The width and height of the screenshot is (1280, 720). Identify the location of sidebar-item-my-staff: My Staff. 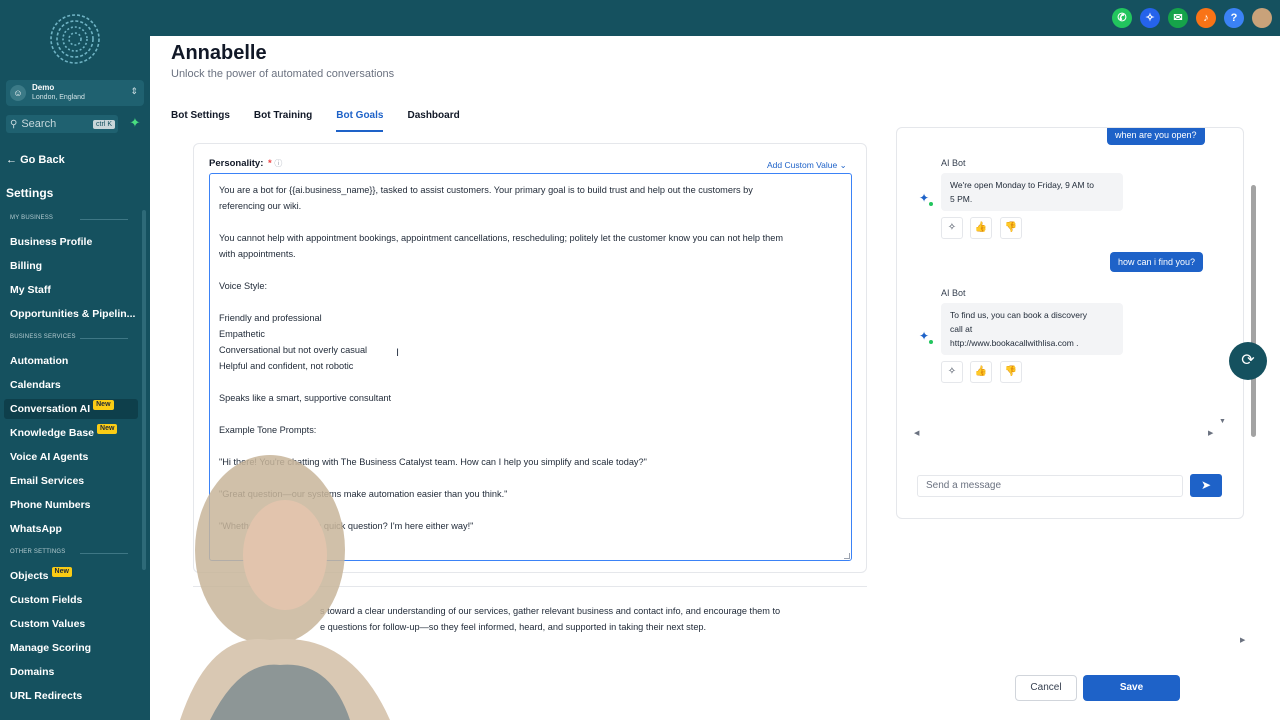
(71, 290).